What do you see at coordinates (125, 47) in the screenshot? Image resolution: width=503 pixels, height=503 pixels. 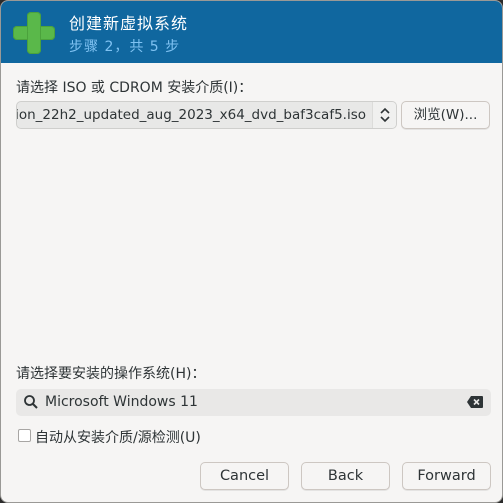 I see `step-indicator: 步骤 2，共 5 步` at bounding box center [125, 47].